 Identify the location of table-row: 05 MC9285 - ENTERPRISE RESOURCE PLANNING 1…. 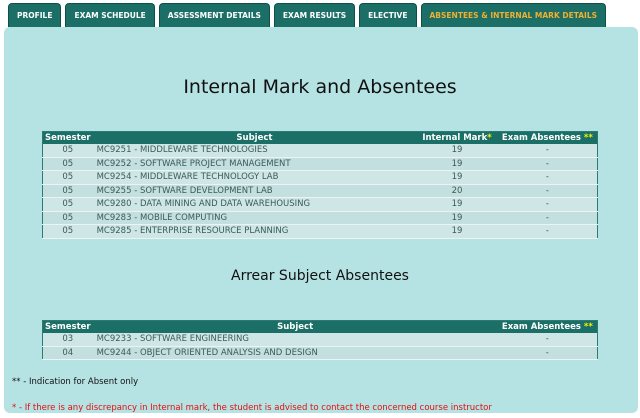
(320, 231).